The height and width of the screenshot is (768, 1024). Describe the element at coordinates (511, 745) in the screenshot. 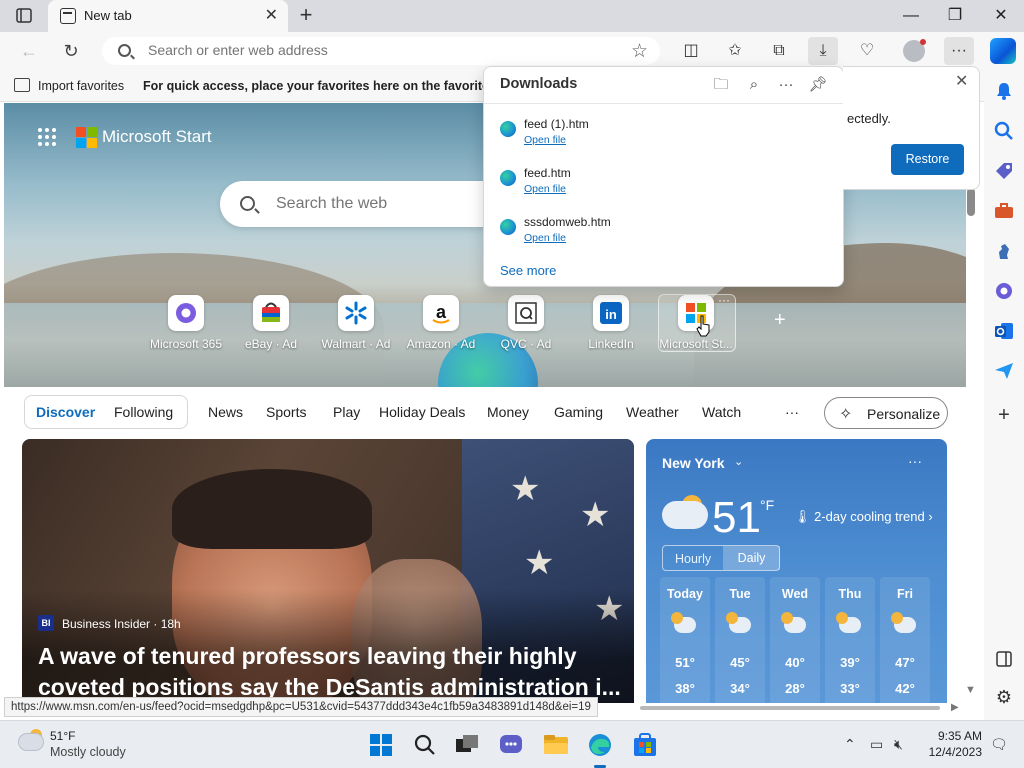

I see `teams-chat-icon` at that location.